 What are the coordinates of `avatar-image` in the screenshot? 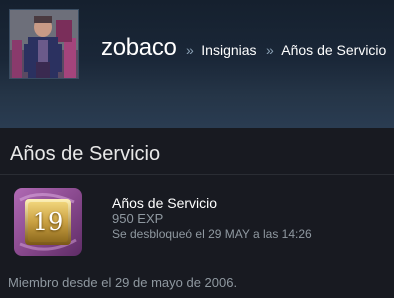 It's located at (44, 44).